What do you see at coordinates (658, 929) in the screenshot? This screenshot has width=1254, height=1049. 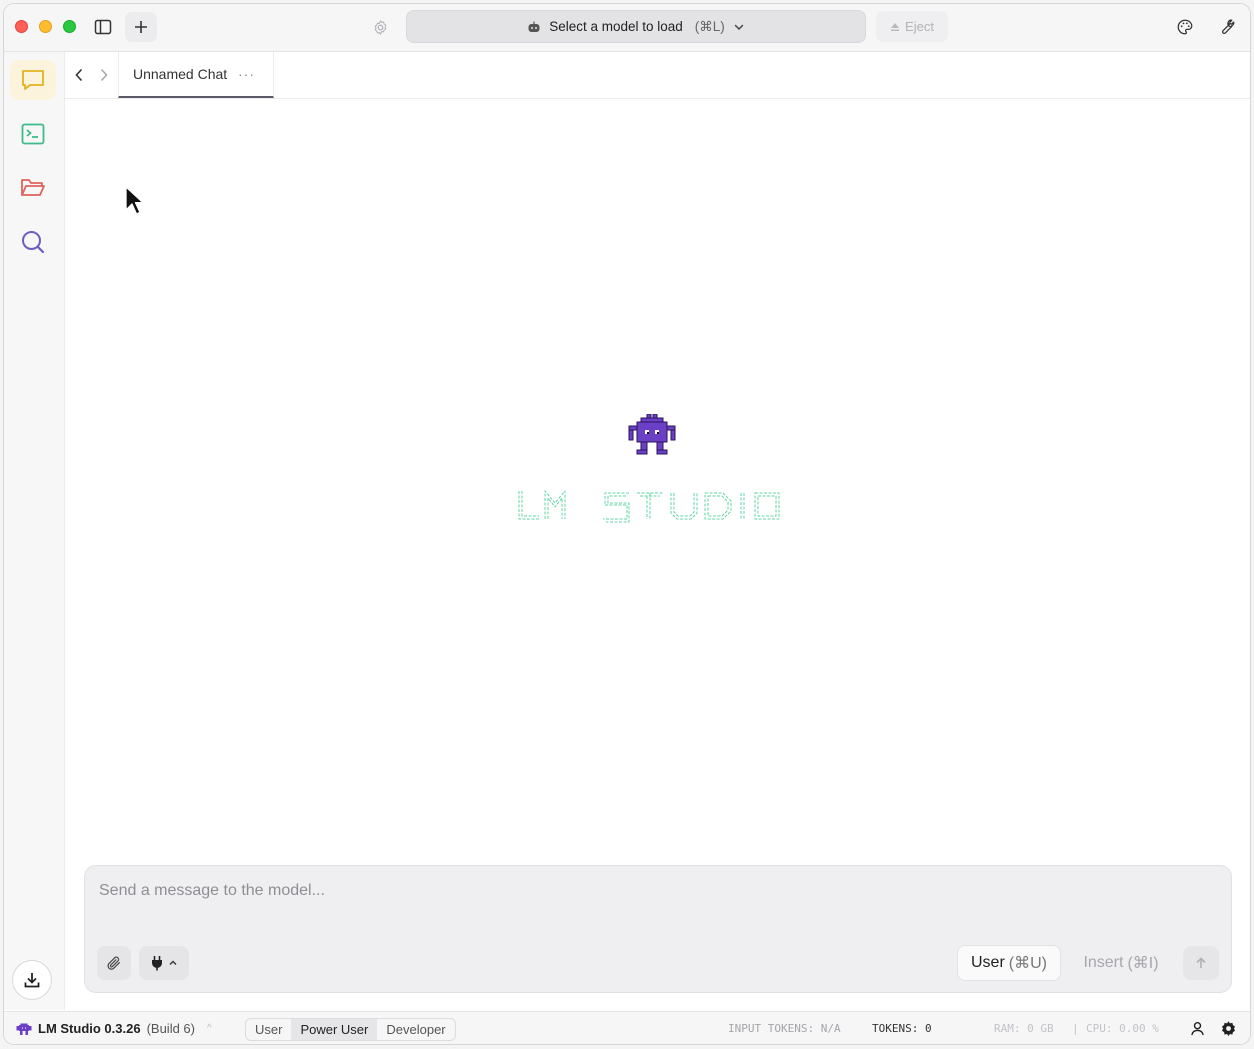 I see `message-composer: User (⌘U) Insert (⌘I)` at bounding box center [658, 929].